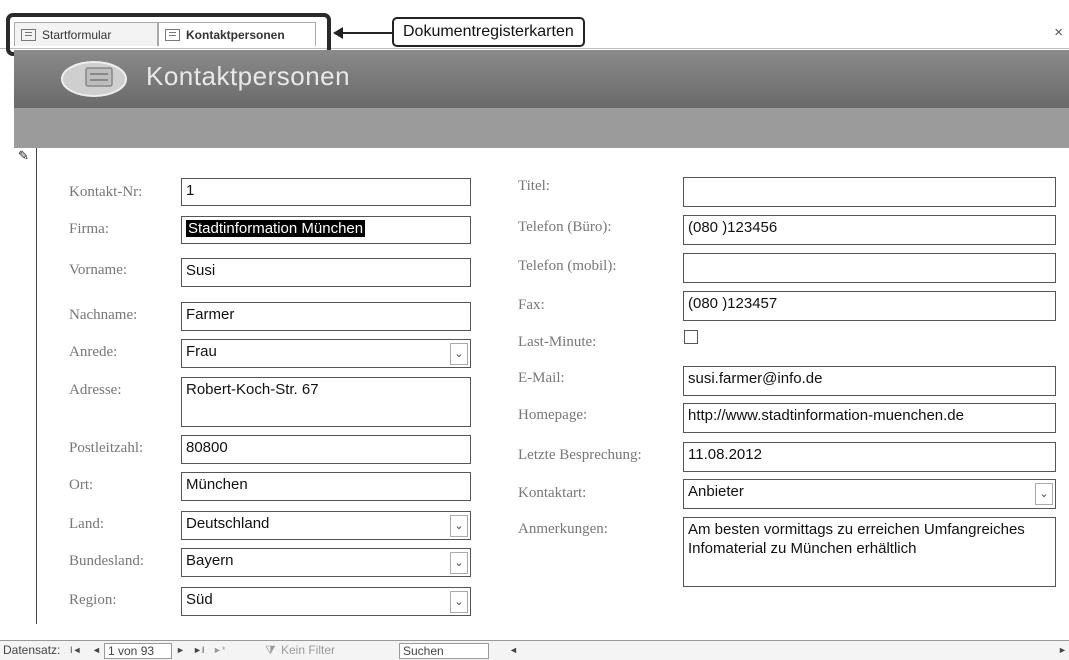 The height and width of the screenshot is (660, 1069). What do you see at coordinates (869, 268) in the screenshot?
I see `telefon-mobil-field` at bounding box center [869, 268].